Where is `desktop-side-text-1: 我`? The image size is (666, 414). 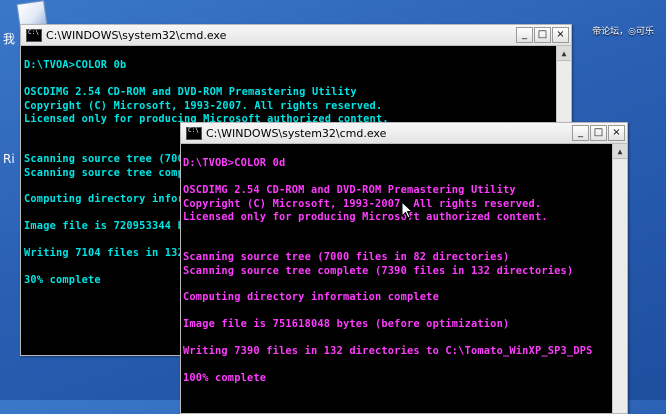 desktop-side-text-1: 我 is located at coordinates (9, 39).